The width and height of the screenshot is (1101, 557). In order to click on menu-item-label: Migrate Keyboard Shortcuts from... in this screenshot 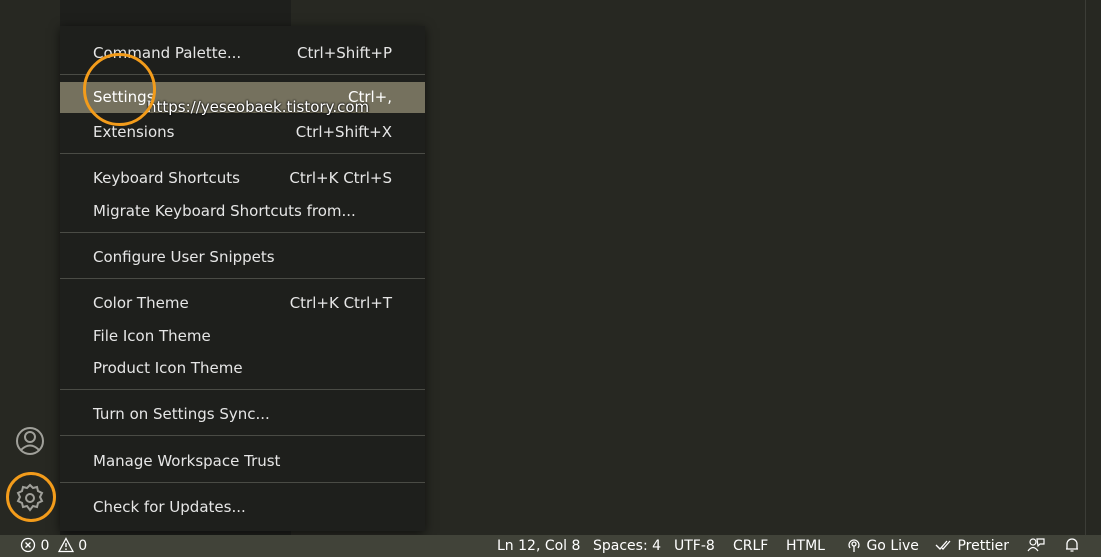, I will do `click(224, 211)`.